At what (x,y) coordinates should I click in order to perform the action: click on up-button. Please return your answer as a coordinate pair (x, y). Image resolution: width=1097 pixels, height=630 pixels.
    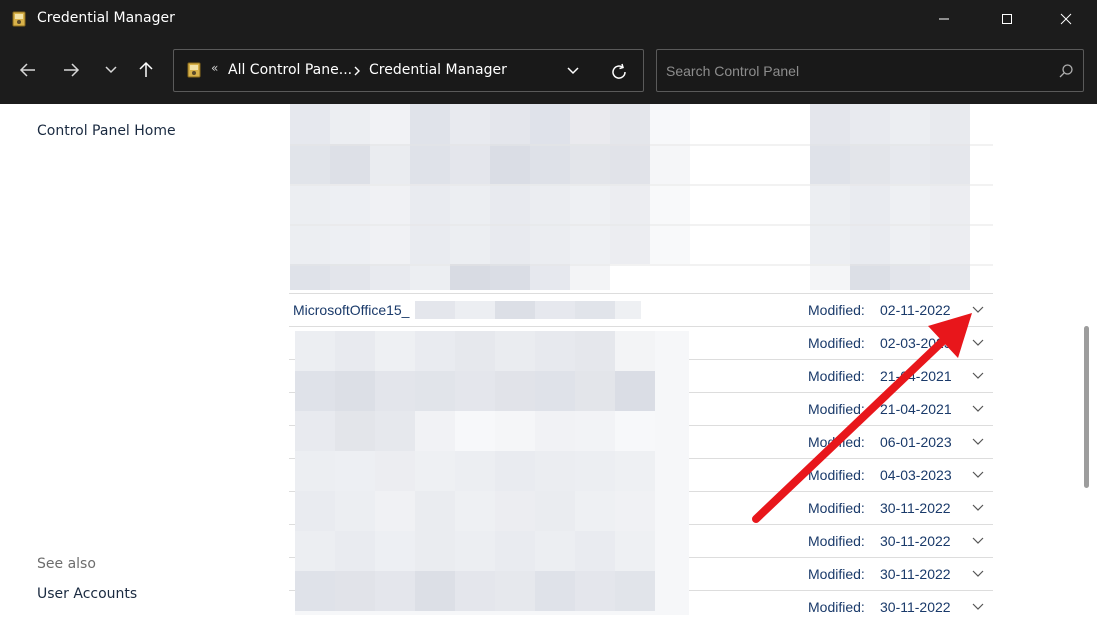
    Looking at the image, I should click on (146, 70).